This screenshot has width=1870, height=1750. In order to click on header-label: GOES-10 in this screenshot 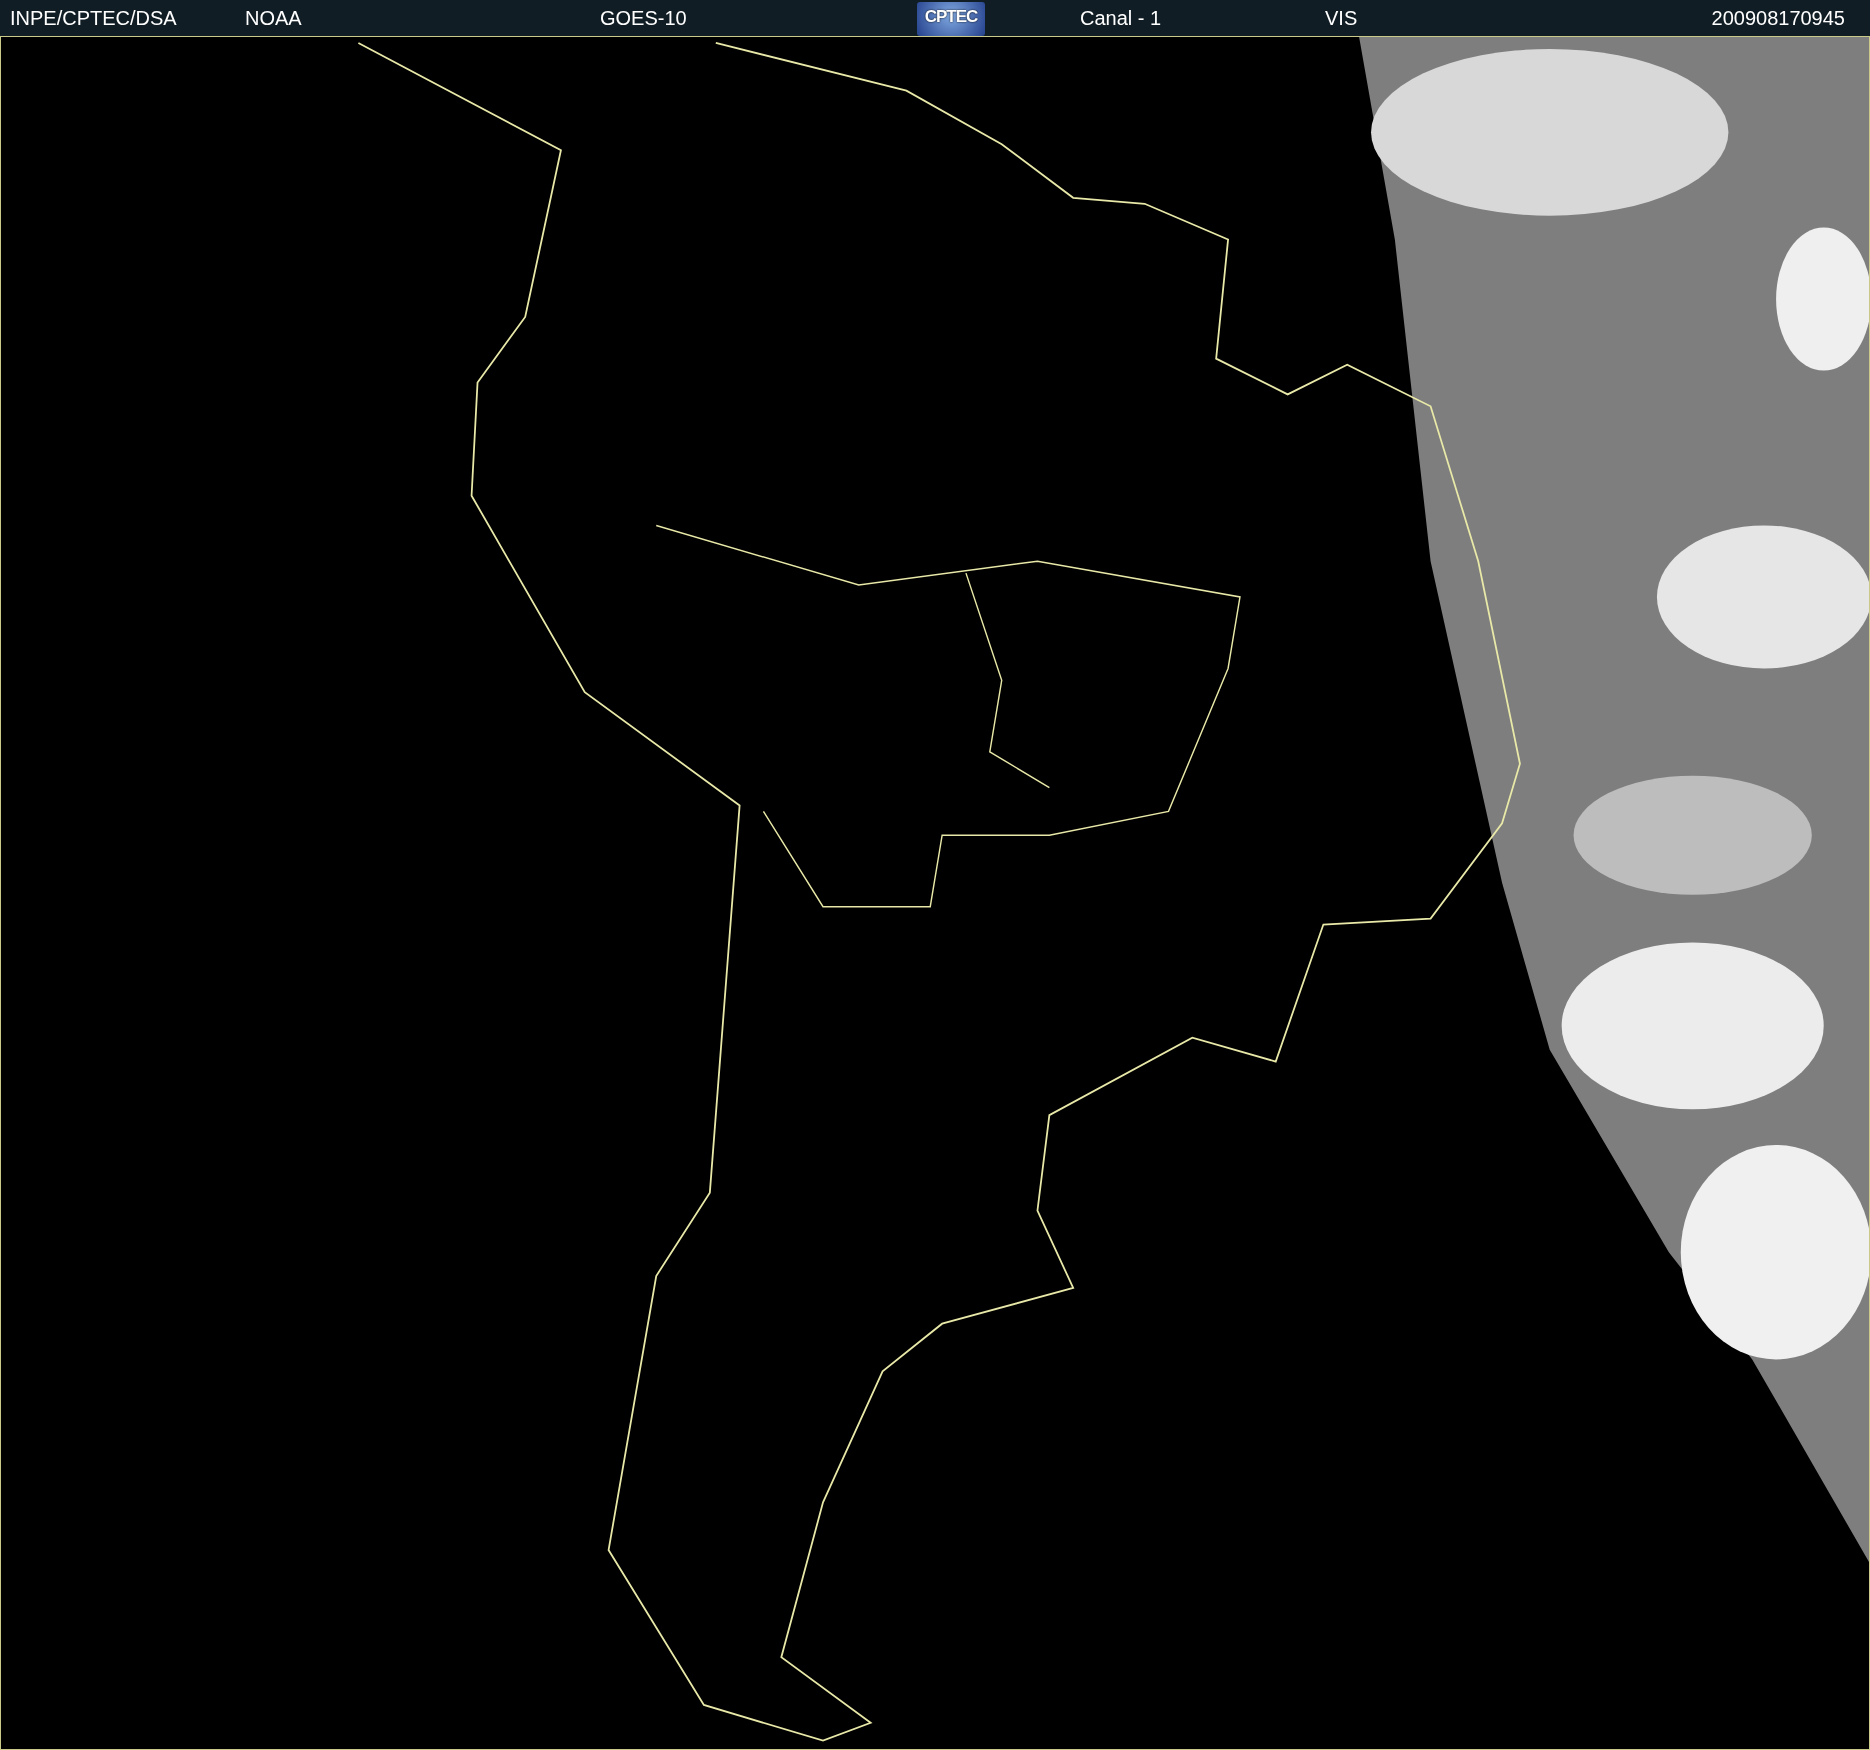, I will do `click(643, 18)`.